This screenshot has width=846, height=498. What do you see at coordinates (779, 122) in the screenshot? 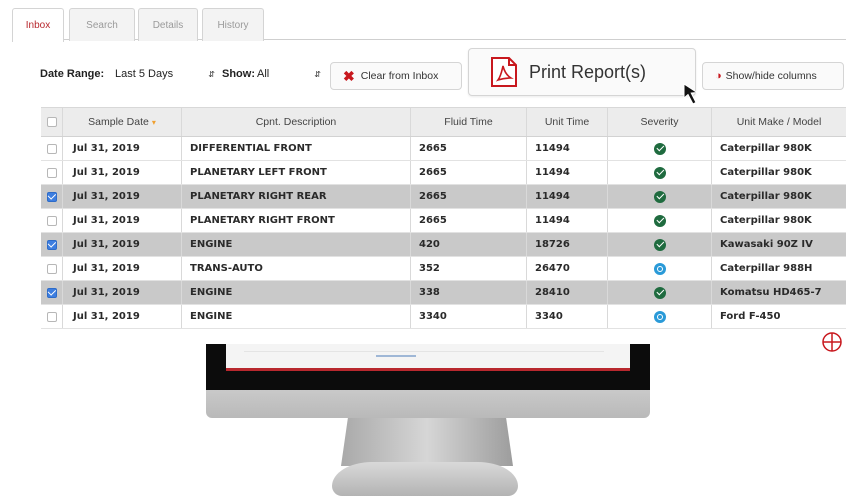
I see `header-unit-make-model: Unit Make / Model` at bounding box center [779, 122].